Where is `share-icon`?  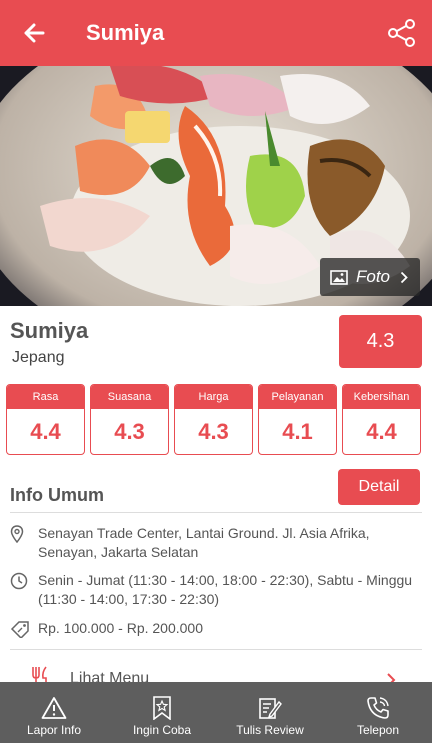 share-icon is located at coordinates (401, 33).